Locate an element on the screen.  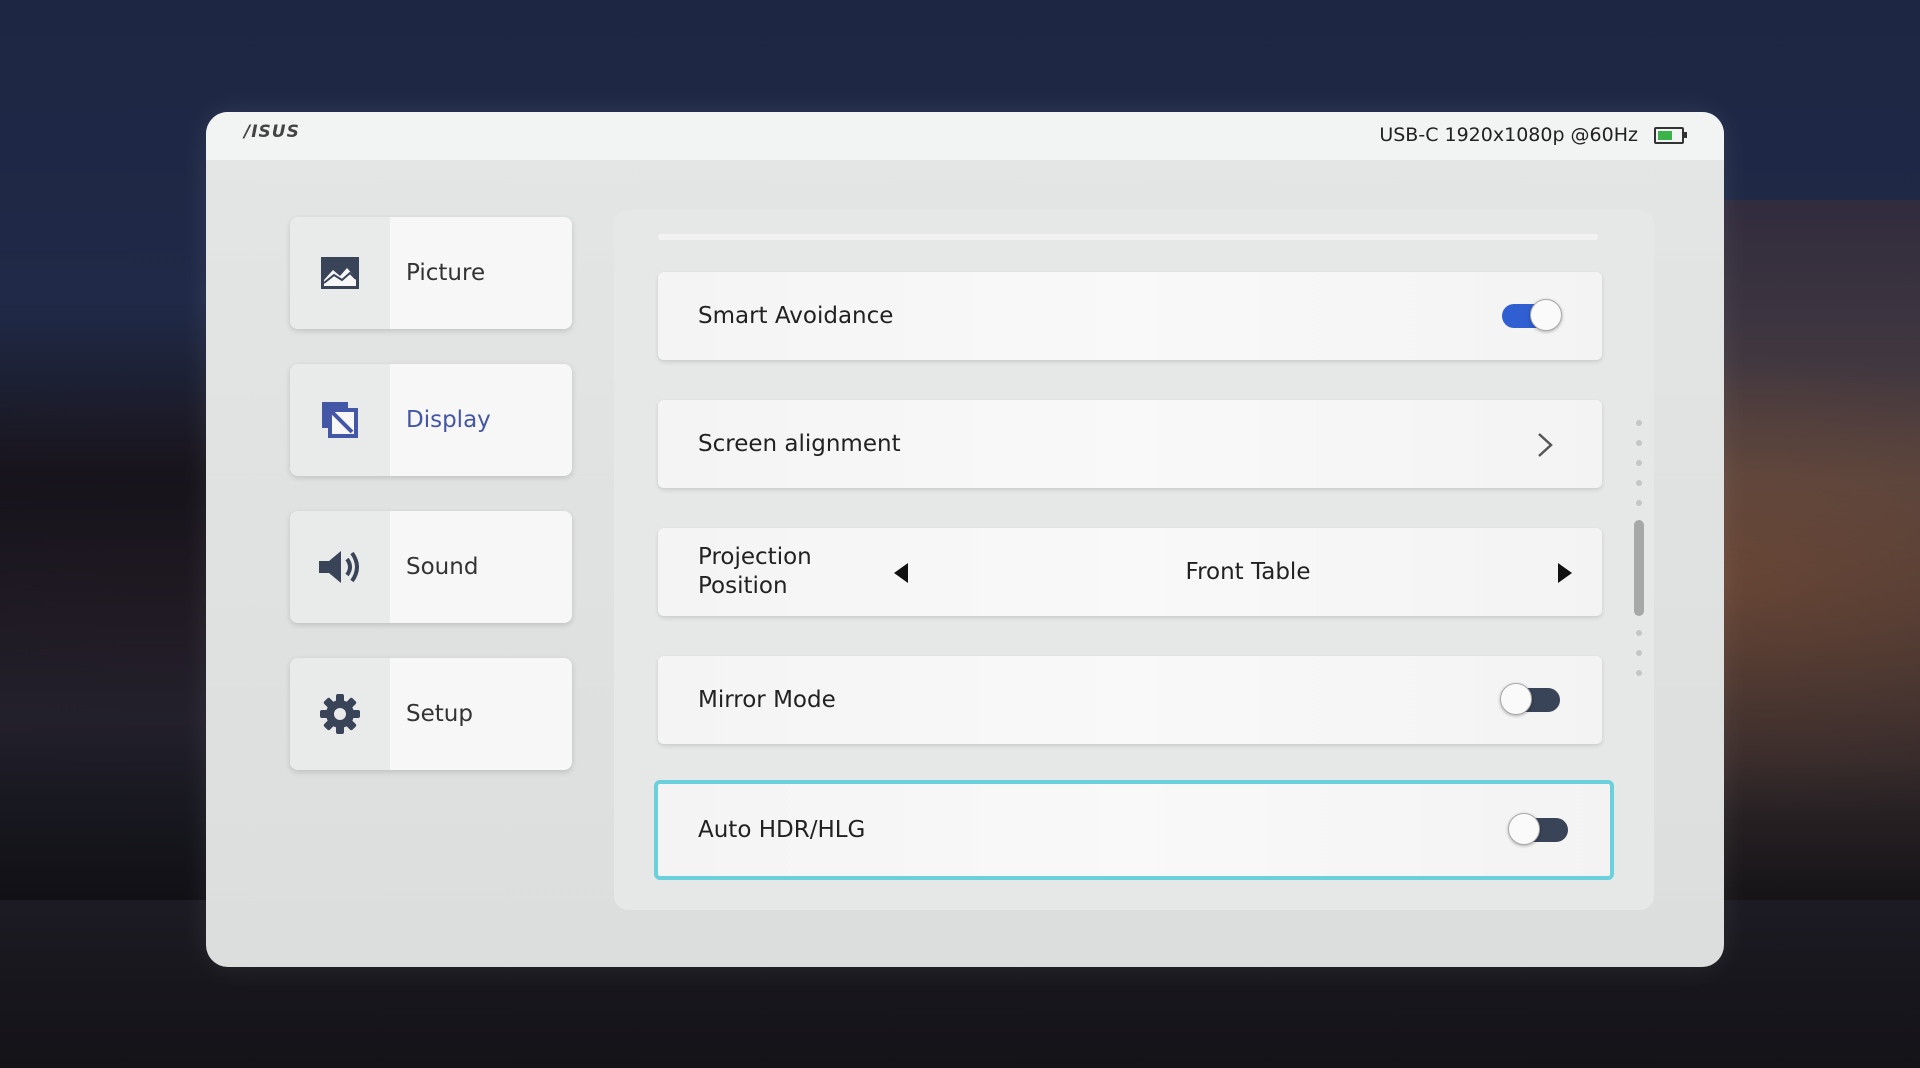
background-bridge is located at coordinates (1820, 550).